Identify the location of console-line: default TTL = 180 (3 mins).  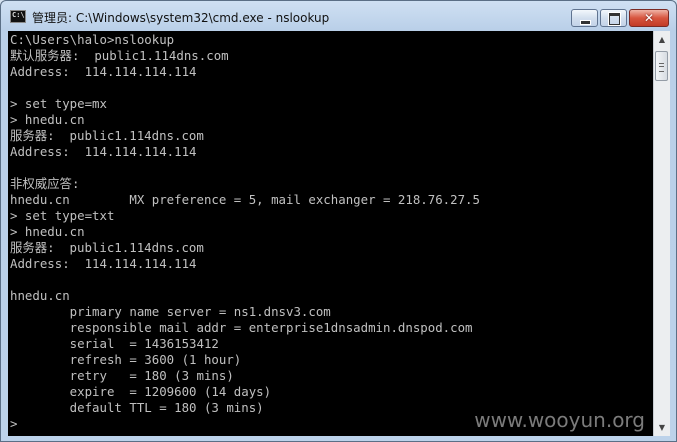
(137, 407).